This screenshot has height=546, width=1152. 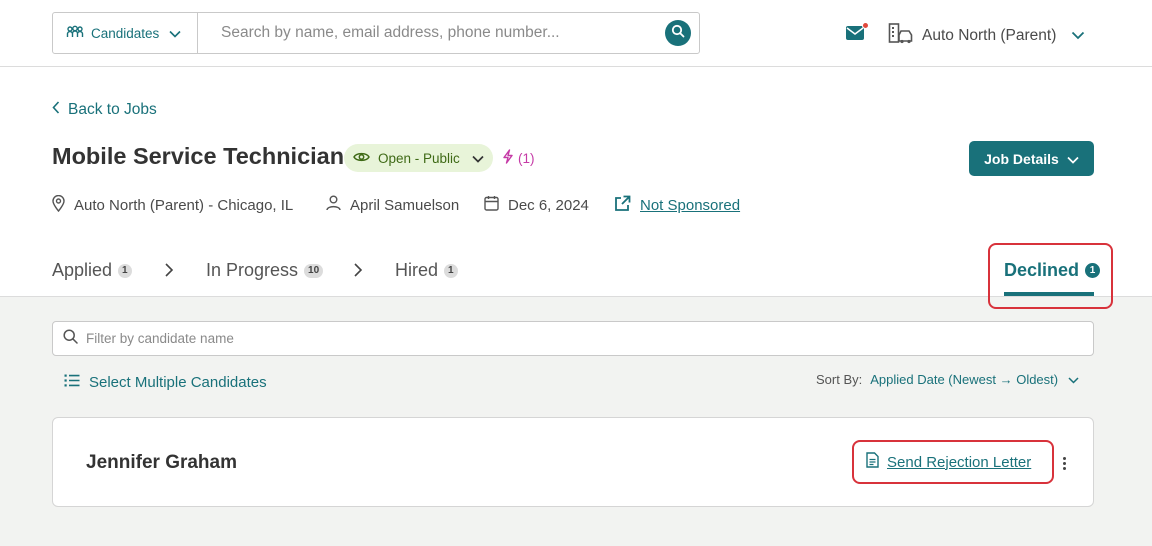 I want to click on sponsorship-text: Not Sponsored, so click(x=690, y=205).